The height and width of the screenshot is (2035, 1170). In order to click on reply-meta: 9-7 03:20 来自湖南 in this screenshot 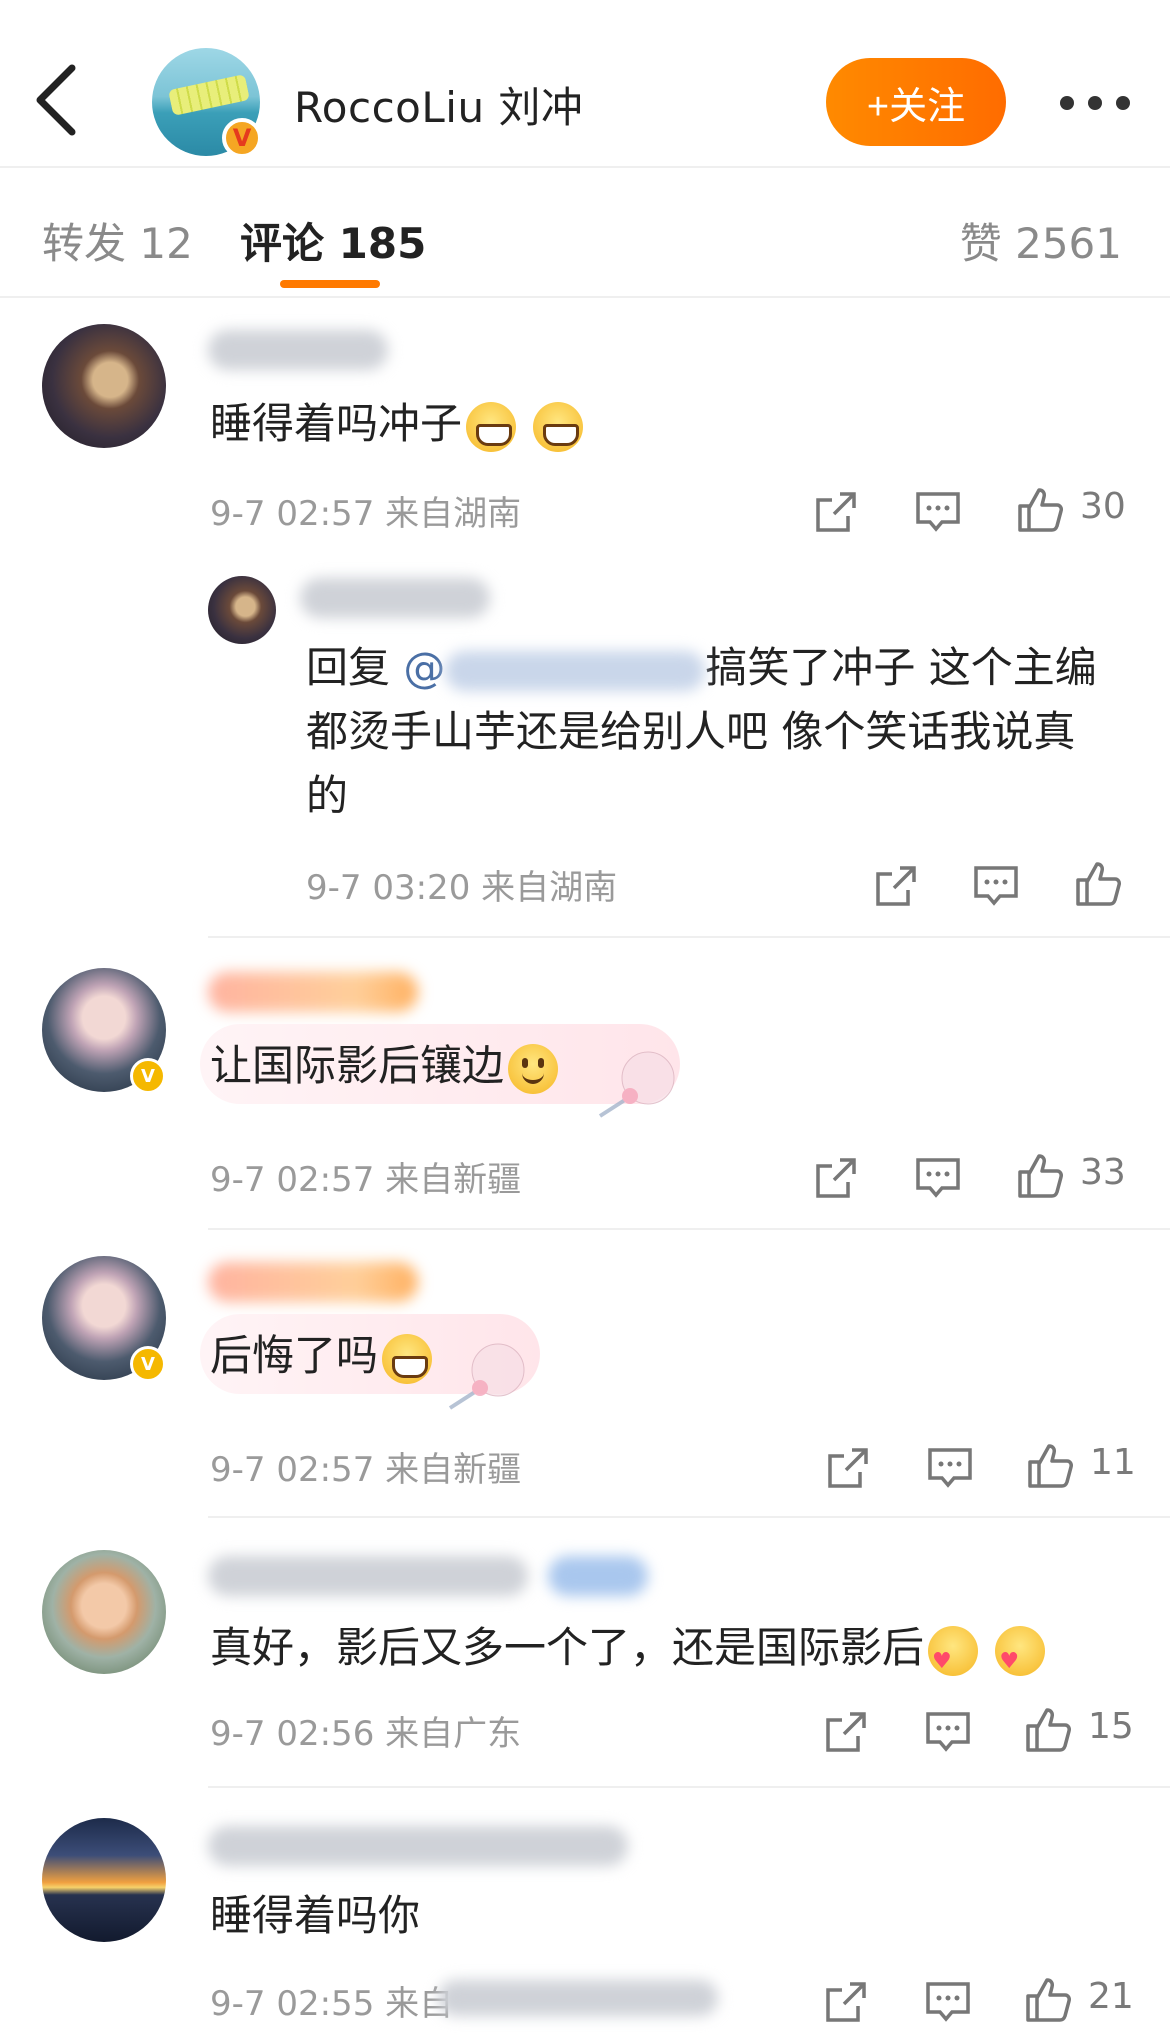, I will do `click(461, 884)`.